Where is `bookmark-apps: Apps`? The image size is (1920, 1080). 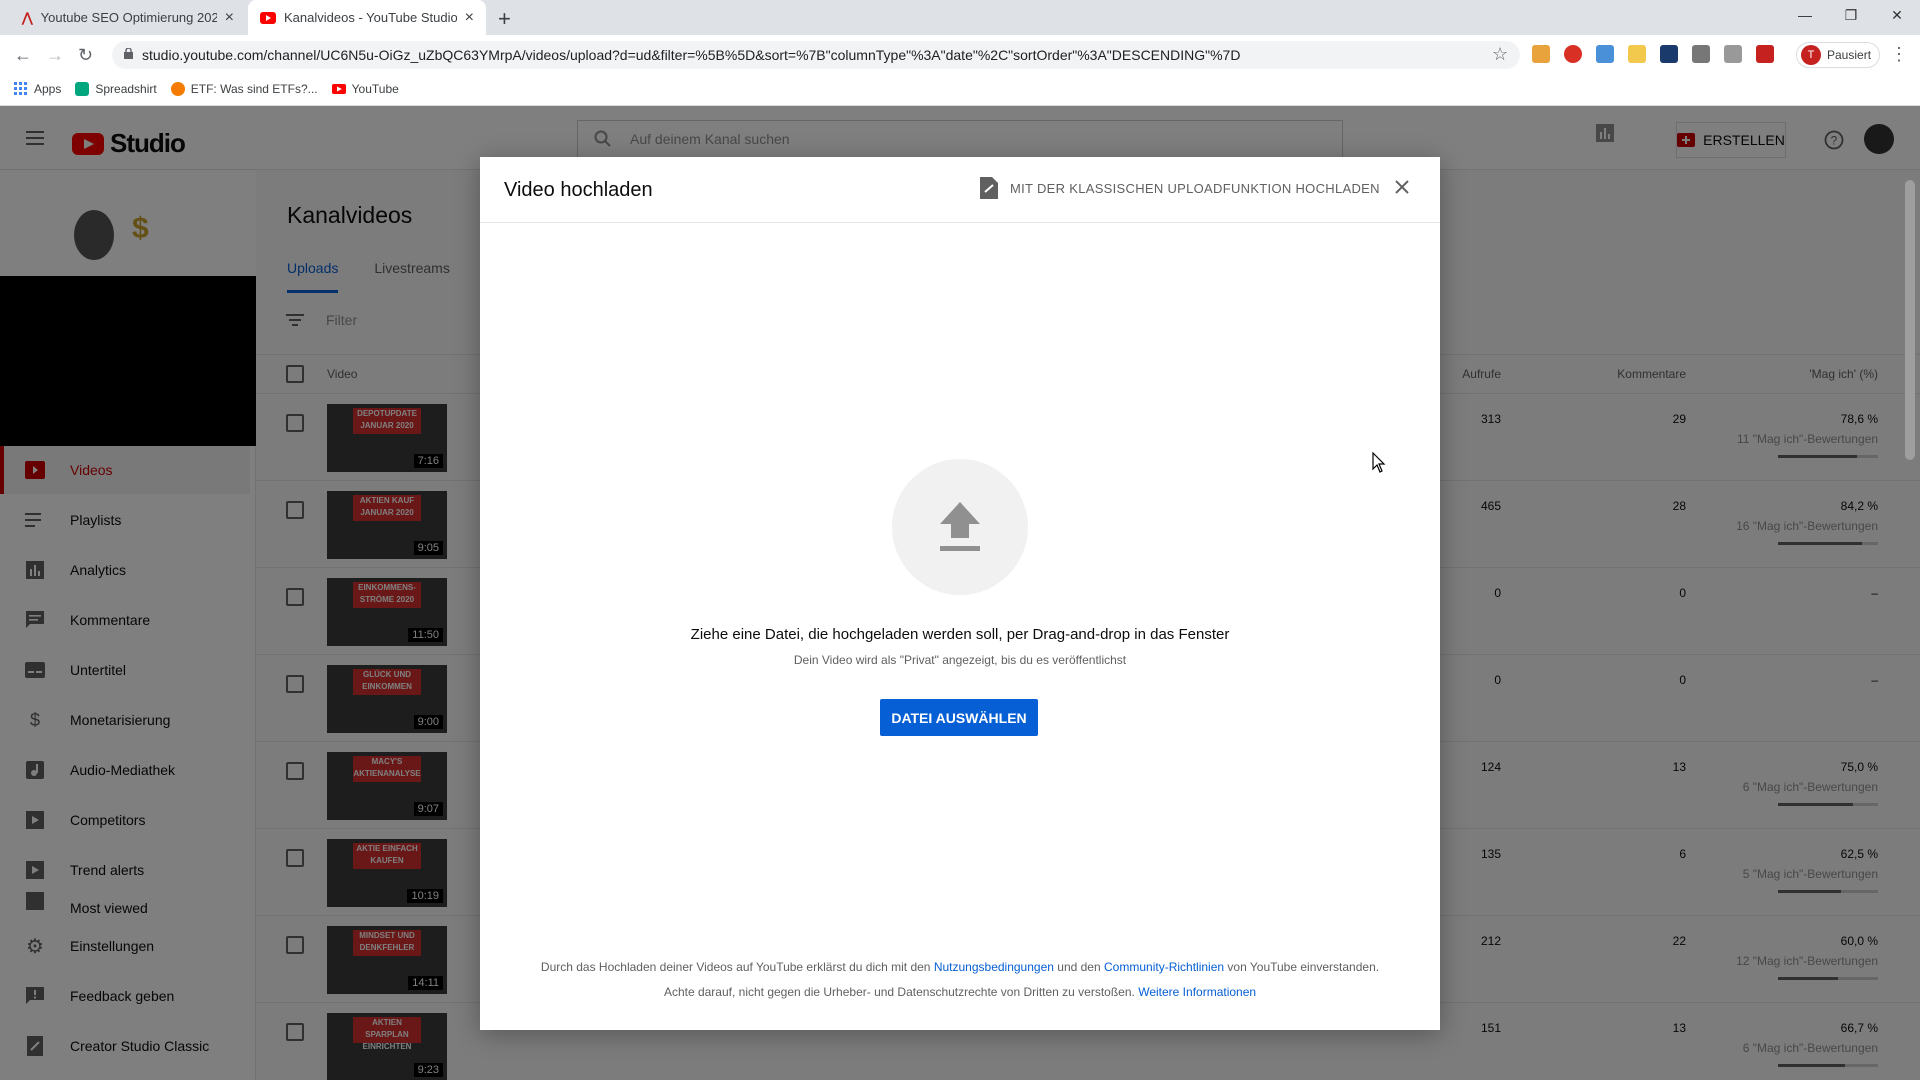
bookmark-apps: Apps is located at coordinates (37, 89).